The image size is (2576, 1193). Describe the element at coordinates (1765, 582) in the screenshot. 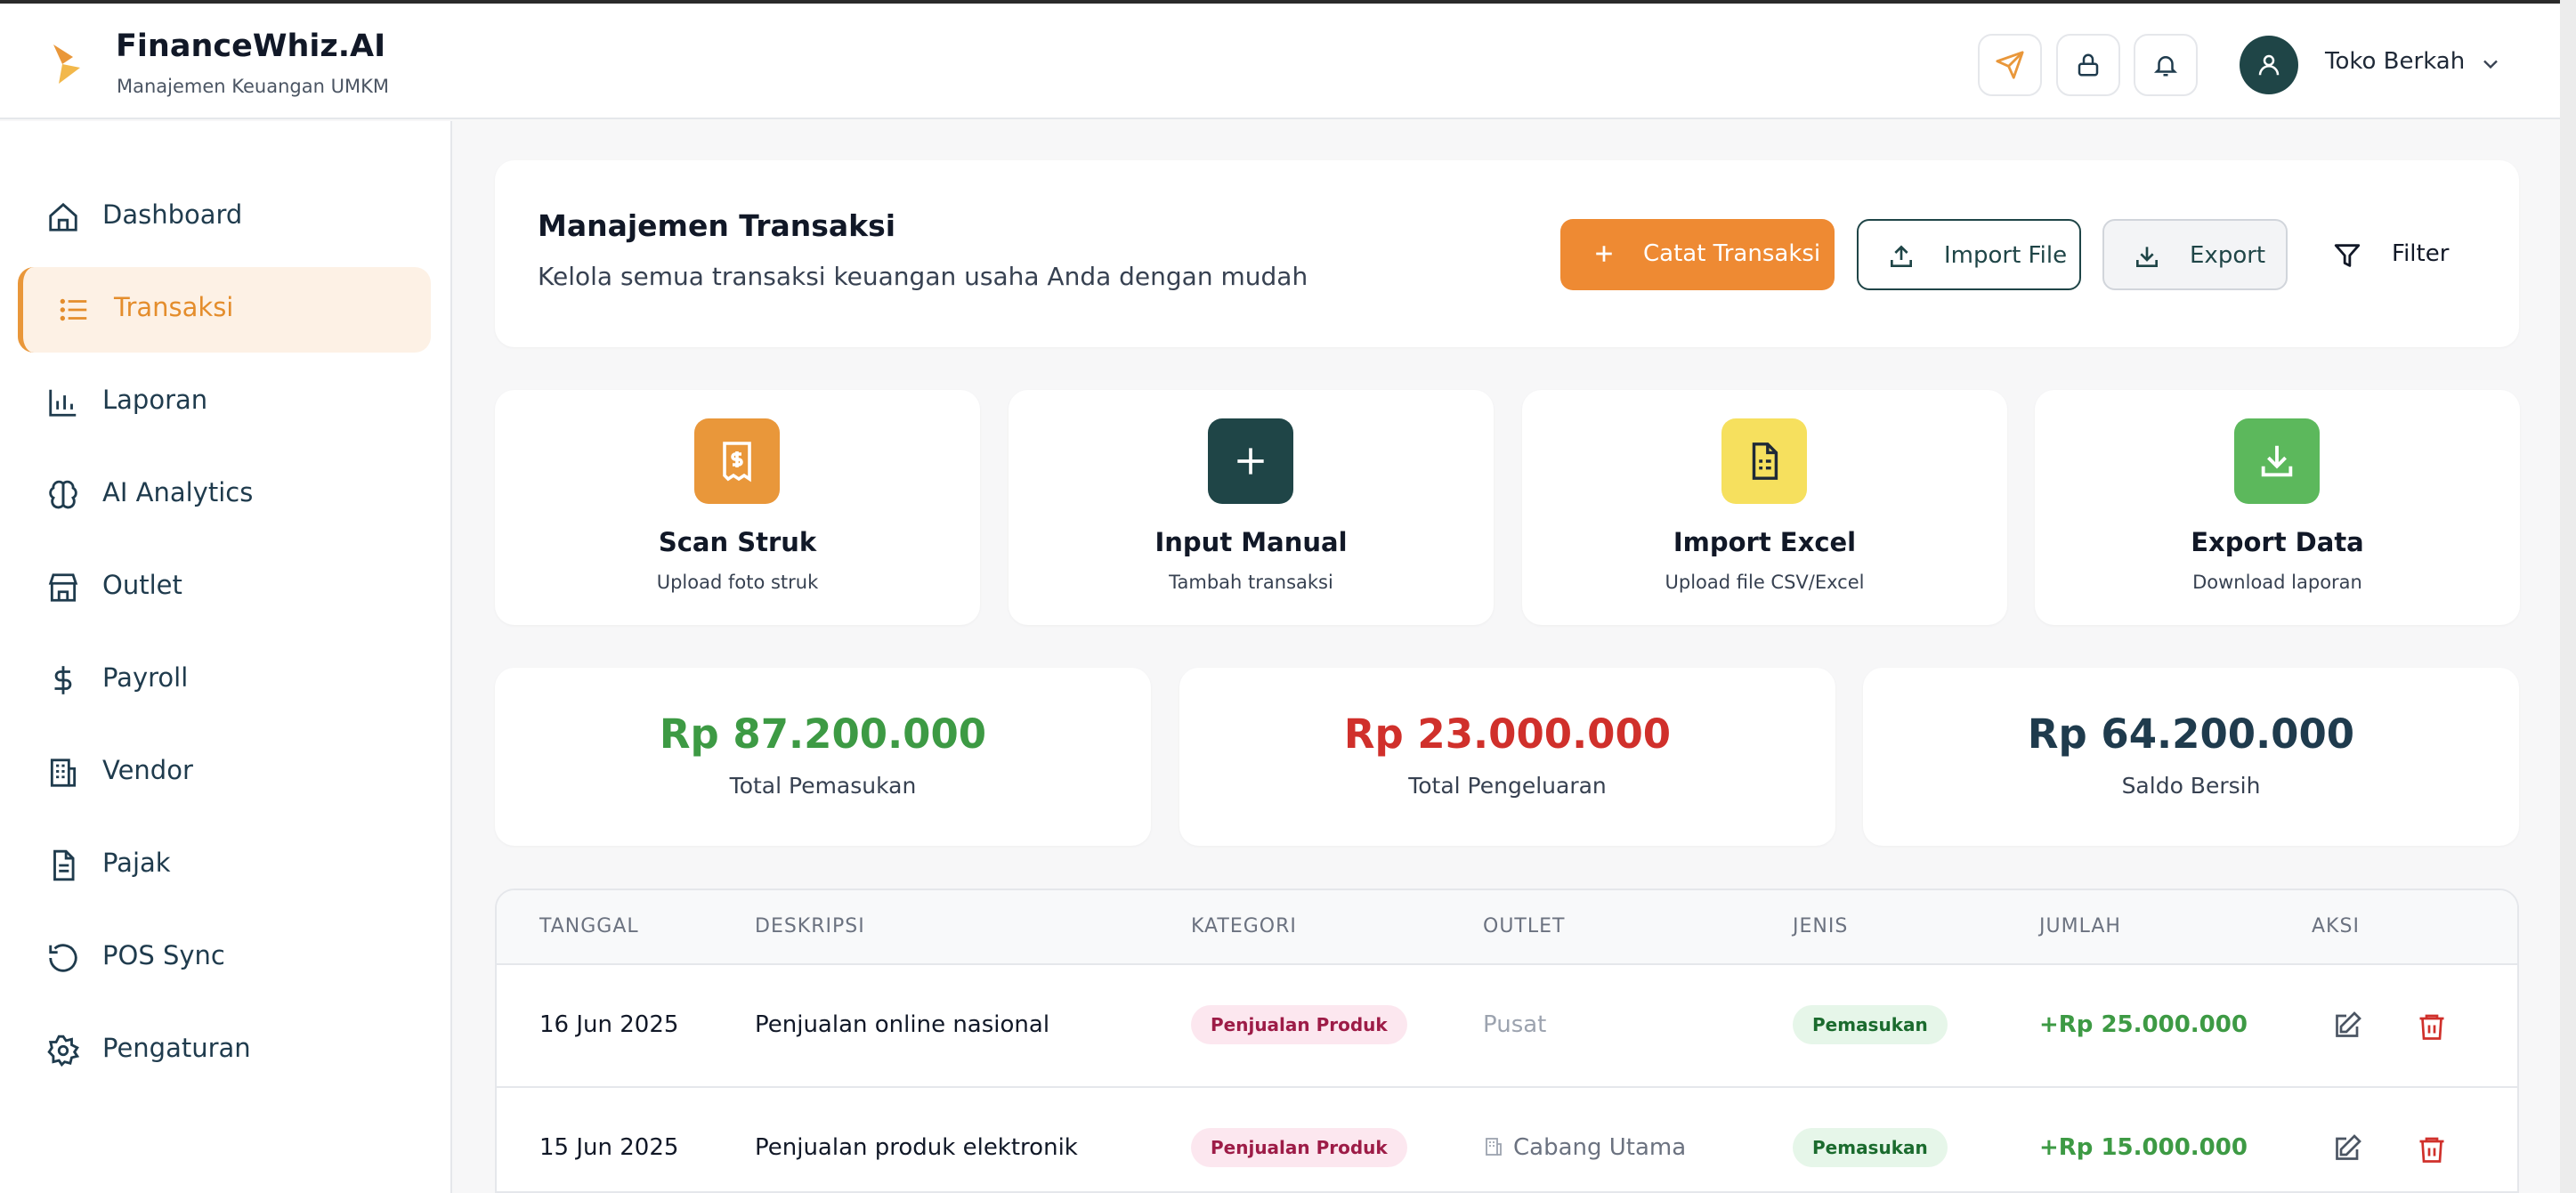

I see `quick-action-subtitle: Upload file CSV/Excel` at that location.